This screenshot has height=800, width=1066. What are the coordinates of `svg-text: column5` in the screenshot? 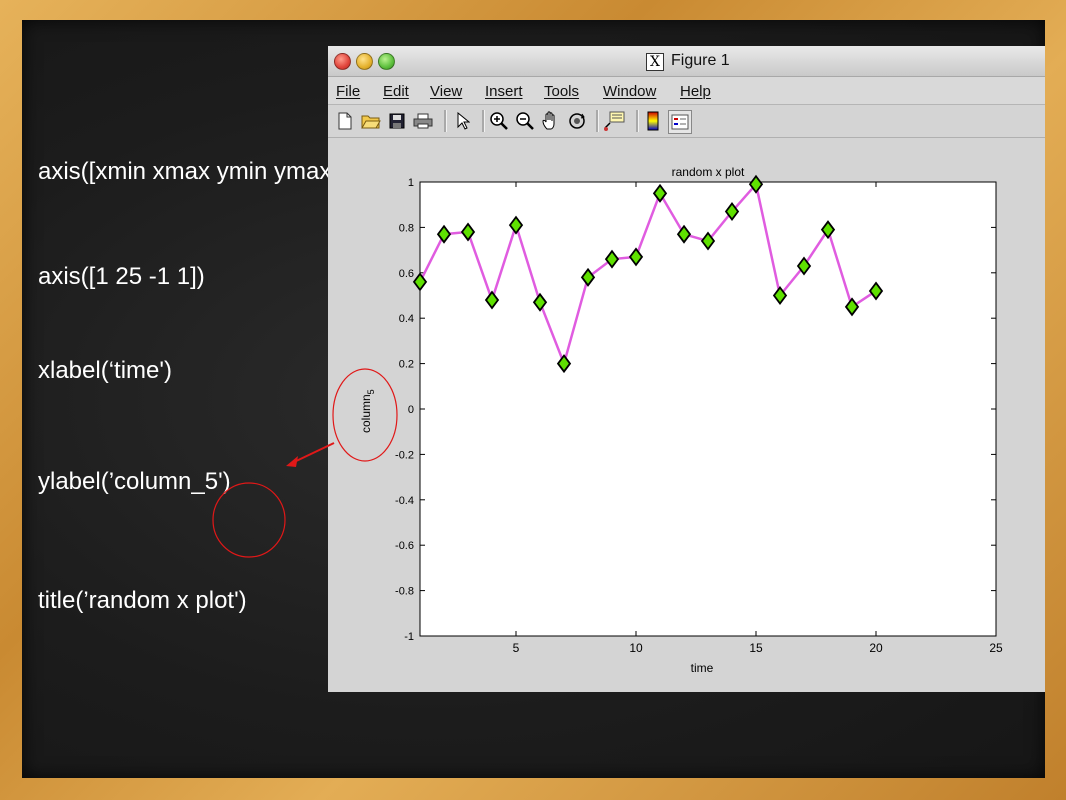 It's located at (367, 411).